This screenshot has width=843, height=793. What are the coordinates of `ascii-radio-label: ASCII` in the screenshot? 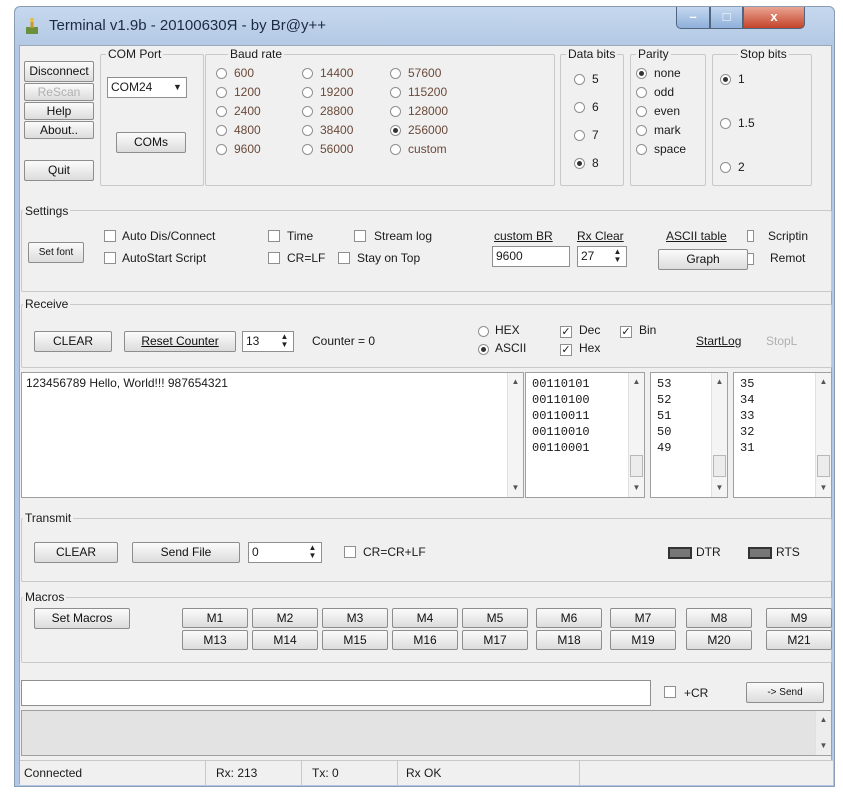 It's located at (511, 348).